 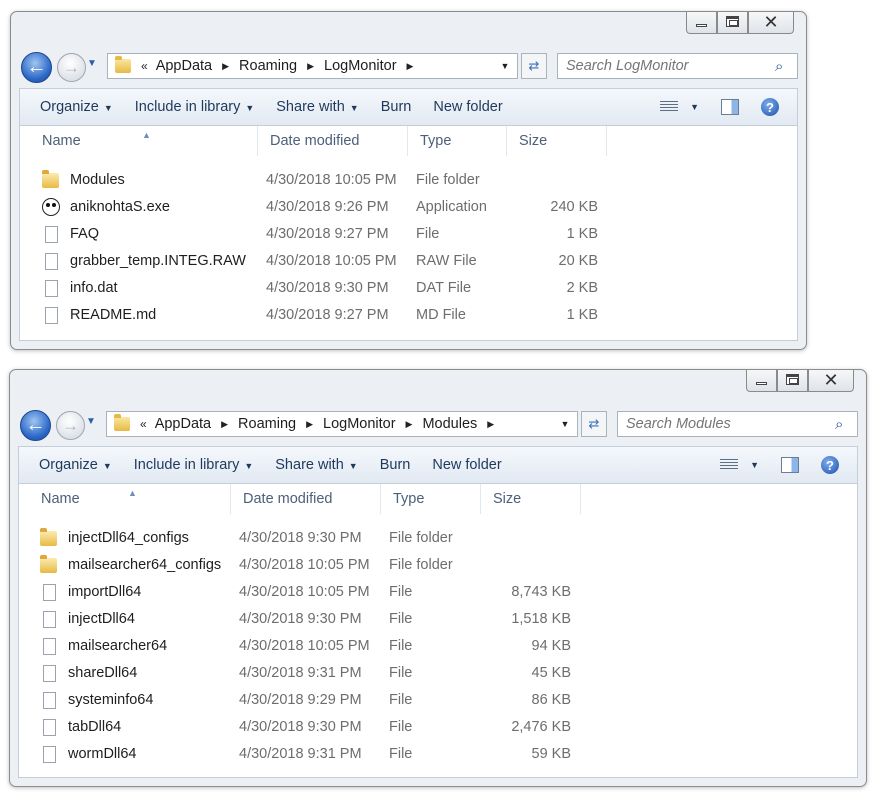 I want to click on file-row: tabDll64 4/30/2018 9:30 PM File 2,476 KB, so click(x=438, y=727).